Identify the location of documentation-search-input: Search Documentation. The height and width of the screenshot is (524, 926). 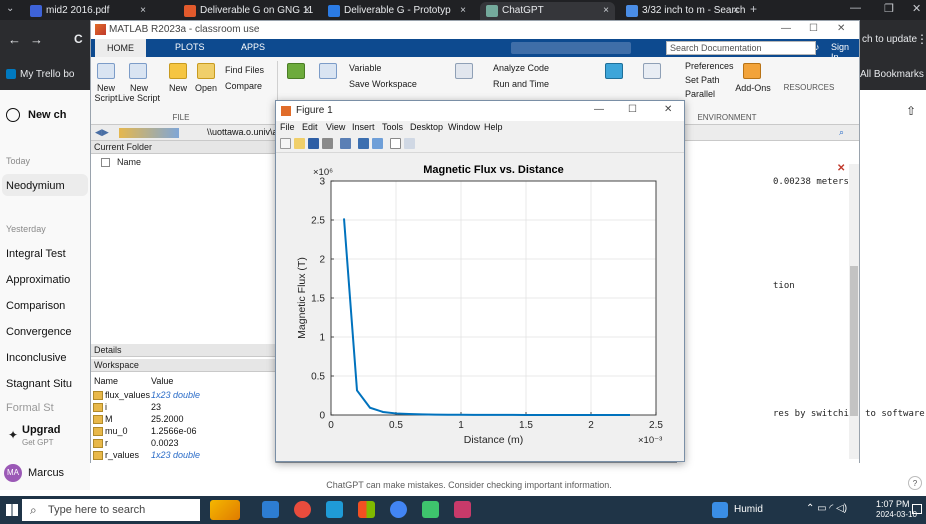
(741, 48).